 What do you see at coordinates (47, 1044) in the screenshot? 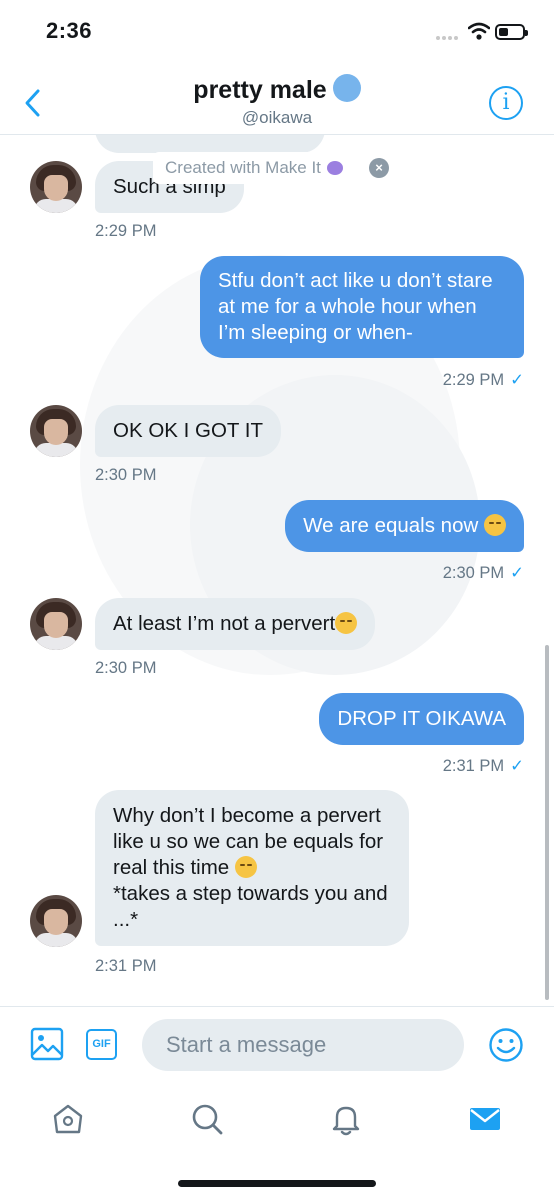
I see `image-icon` at bounding box center [47, 1044].